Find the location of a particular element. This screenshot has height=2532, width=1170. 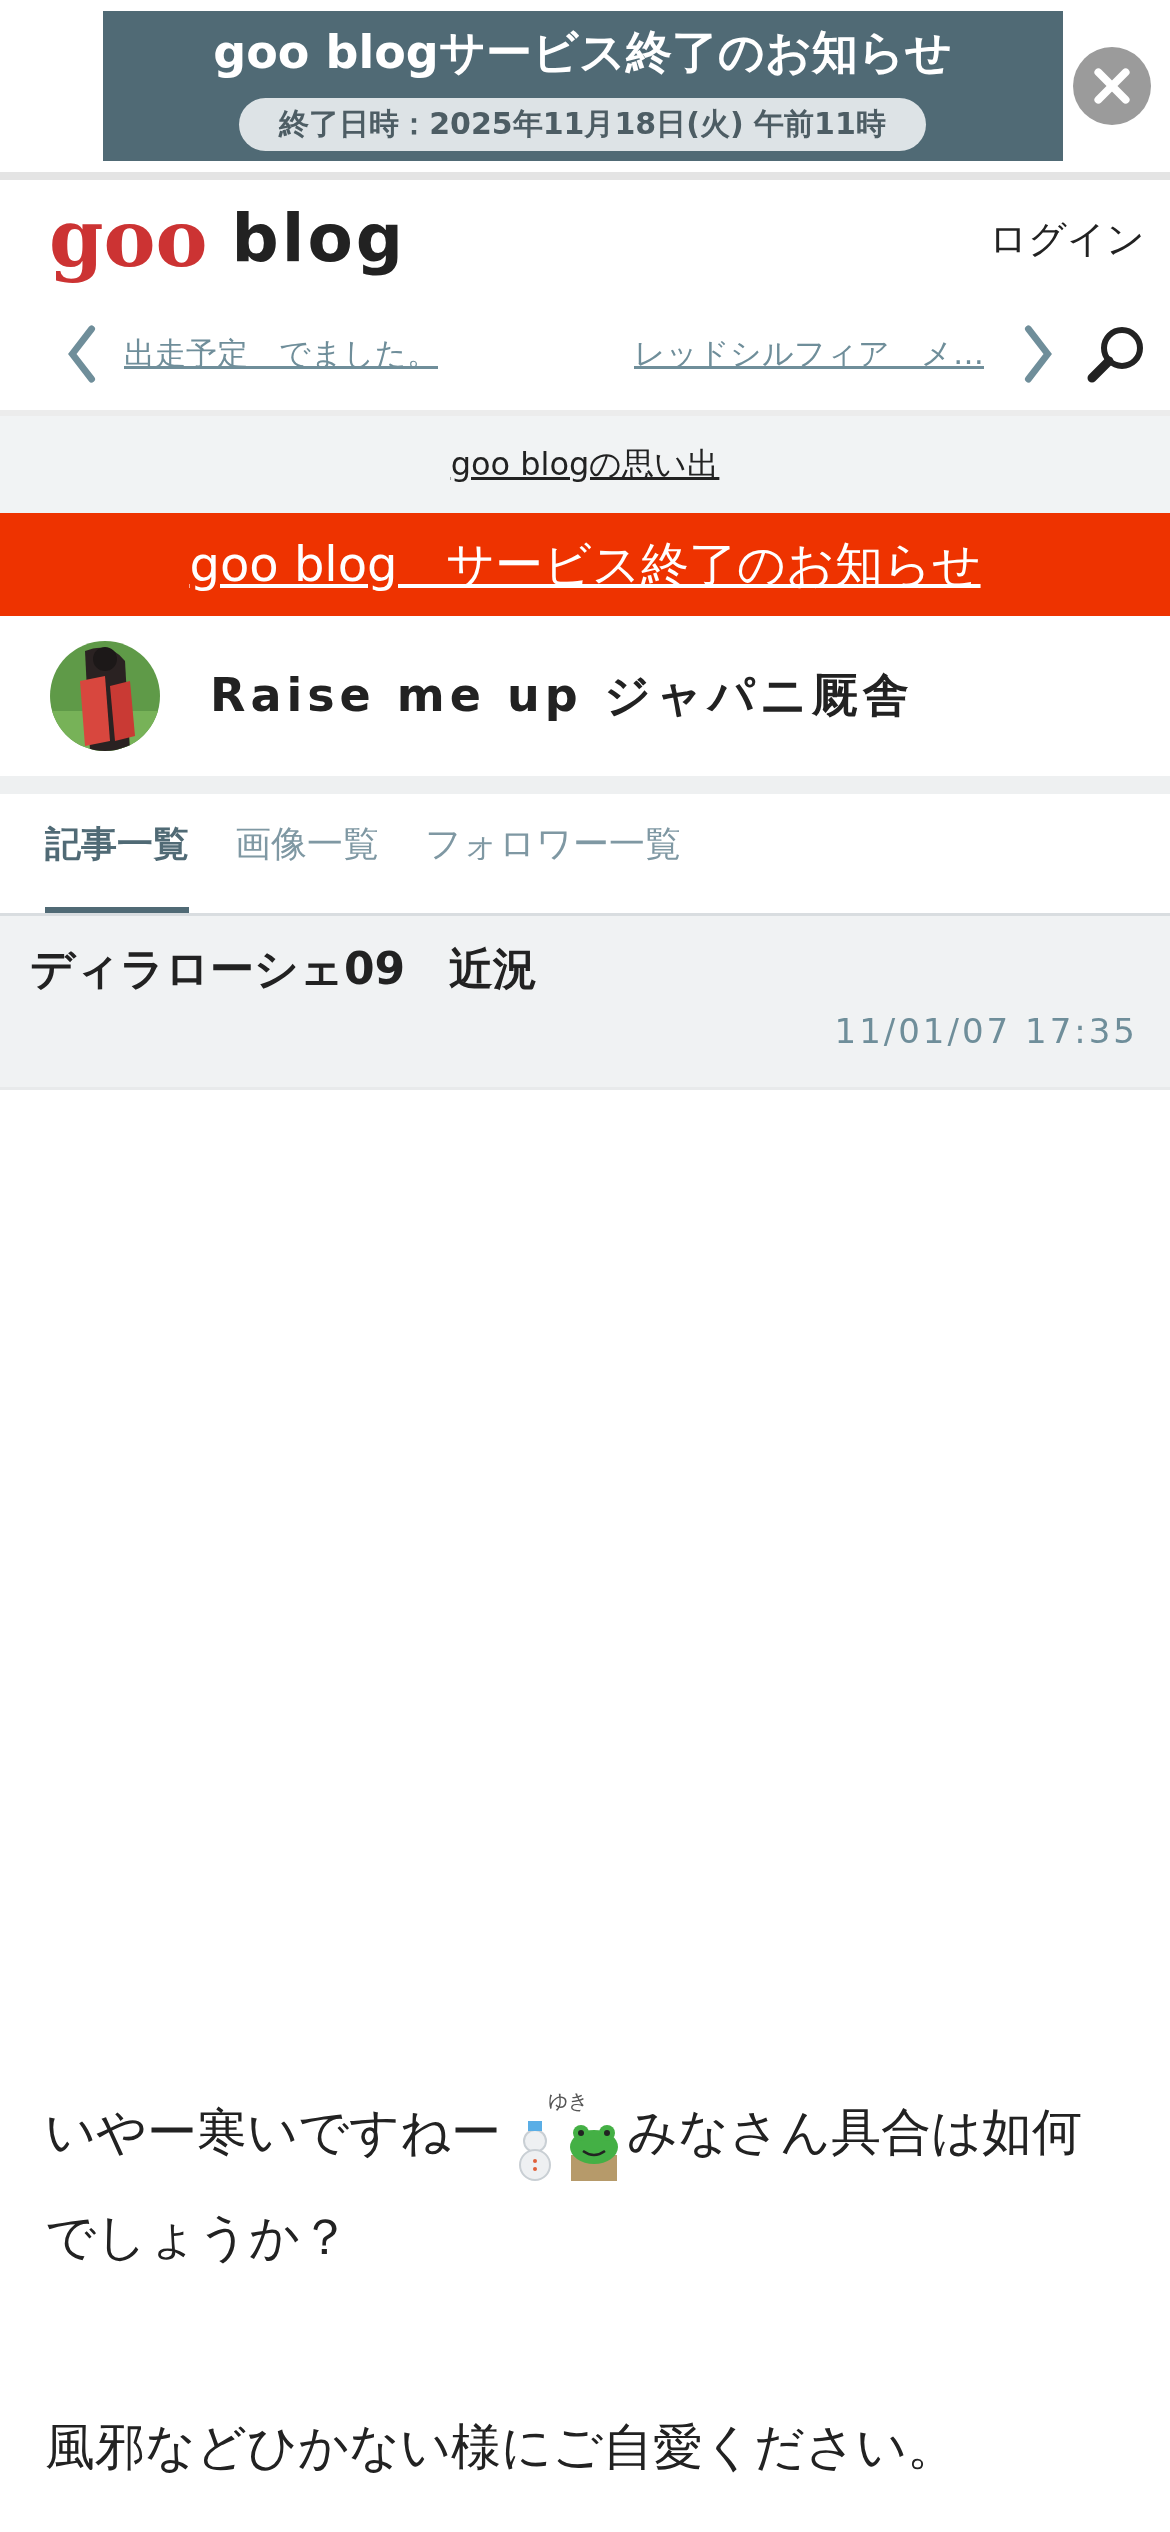

blog-title: Raise me up ジャパニ厩舎 is located at coordinates (562, 696).